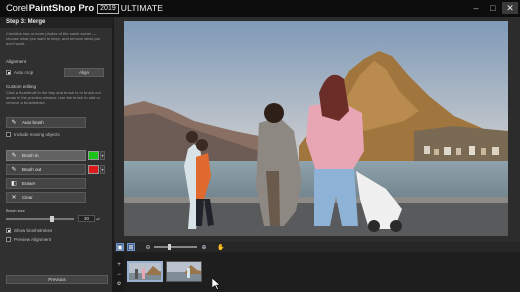  Describe the element at coordinates (46, 197) in the screenshot. I see `clear-button: ✕ Clear` at that location.